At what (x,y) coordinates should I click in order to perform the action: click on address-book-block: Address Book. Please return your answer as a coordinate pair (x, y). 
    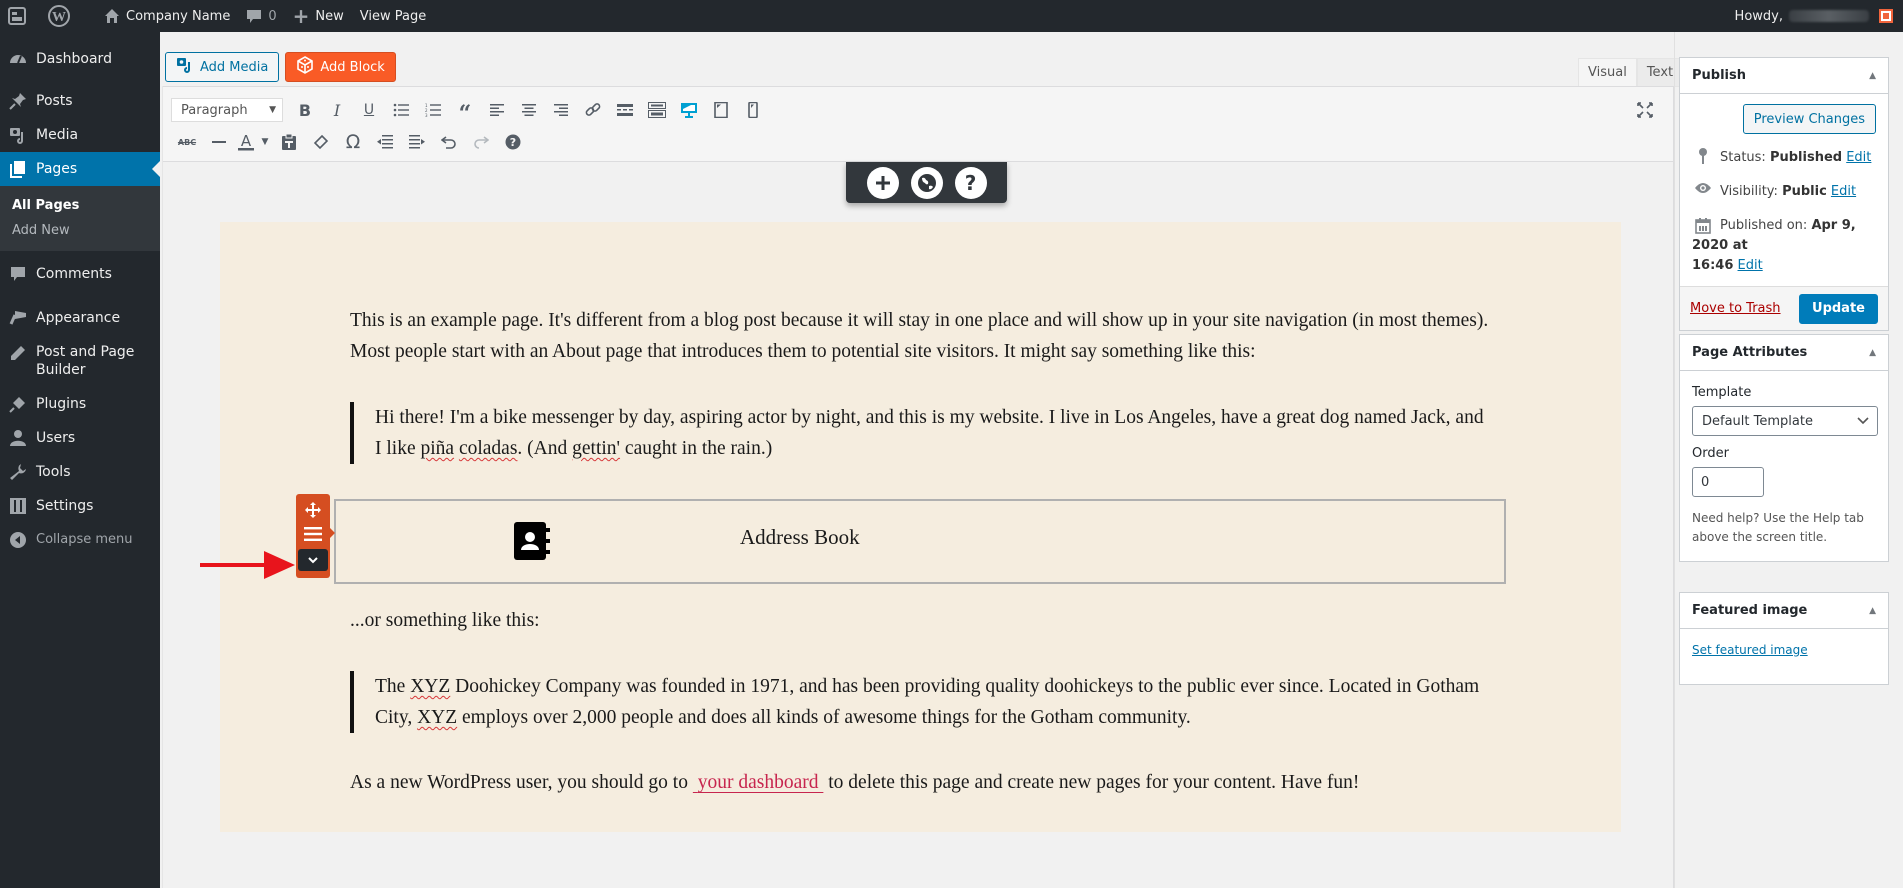
    Looking at the image, I should click on (920, 541).